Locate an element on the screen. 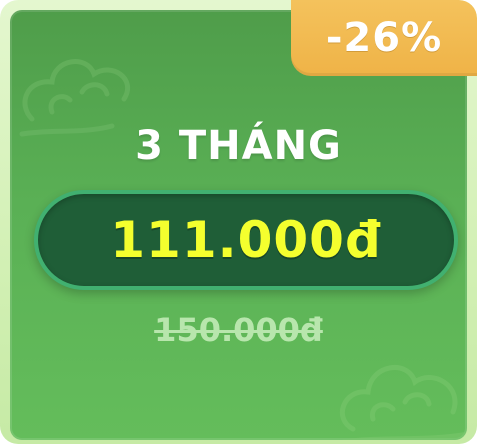  cloud-pattern-icon is located at coordinates (403, 402).